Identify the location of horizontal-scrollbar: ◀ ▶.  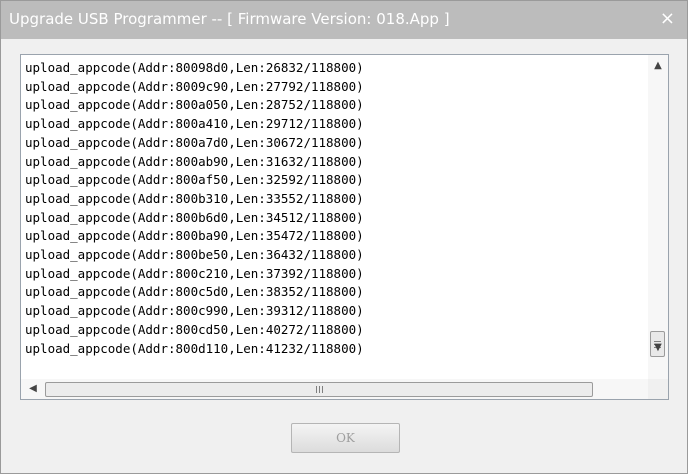
(338, 389).